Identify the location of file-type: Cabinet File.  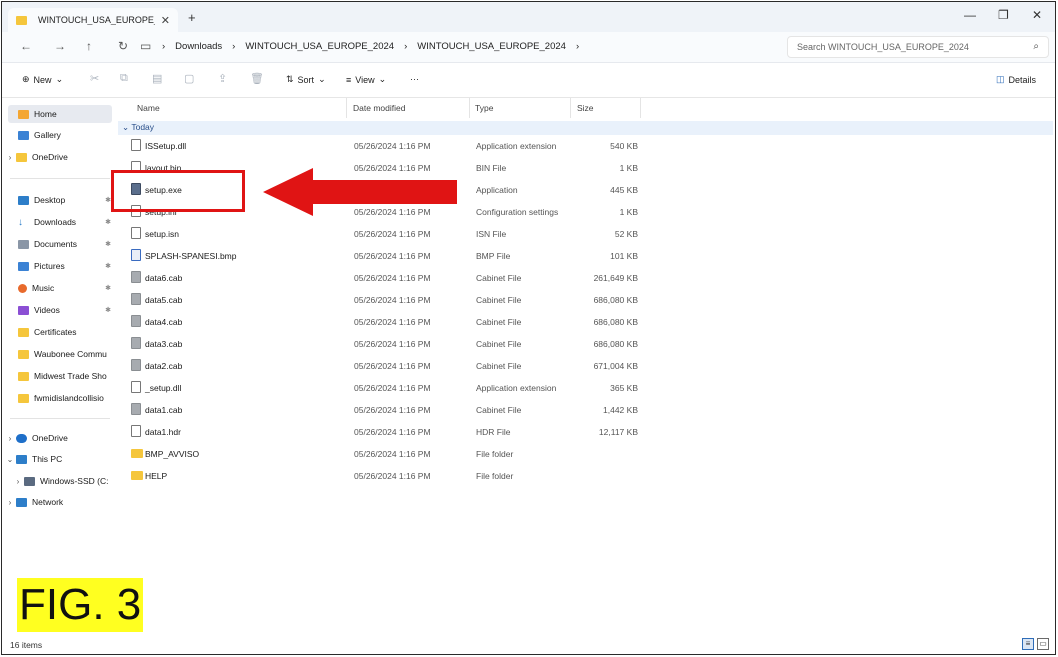
(499, 410).